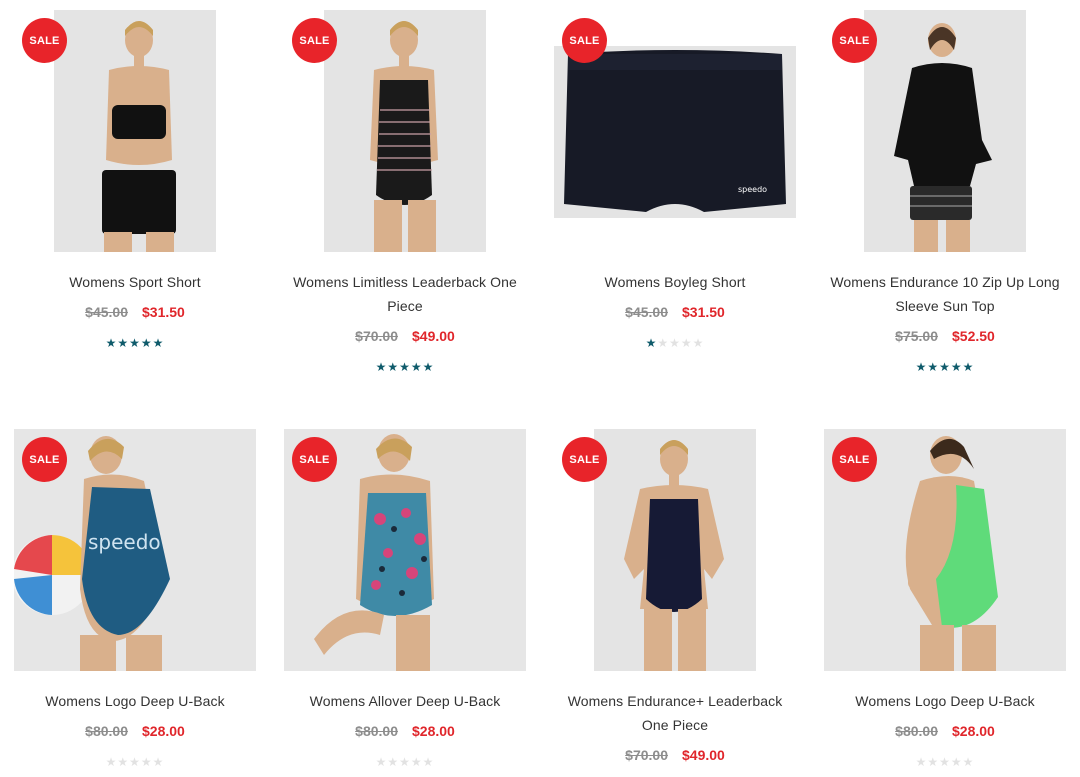  What do you see at coordinates (405, 701) in the screenshot?
I see `product-title: Womens Allover Deep U-Back` at bounding box center [405, 701].